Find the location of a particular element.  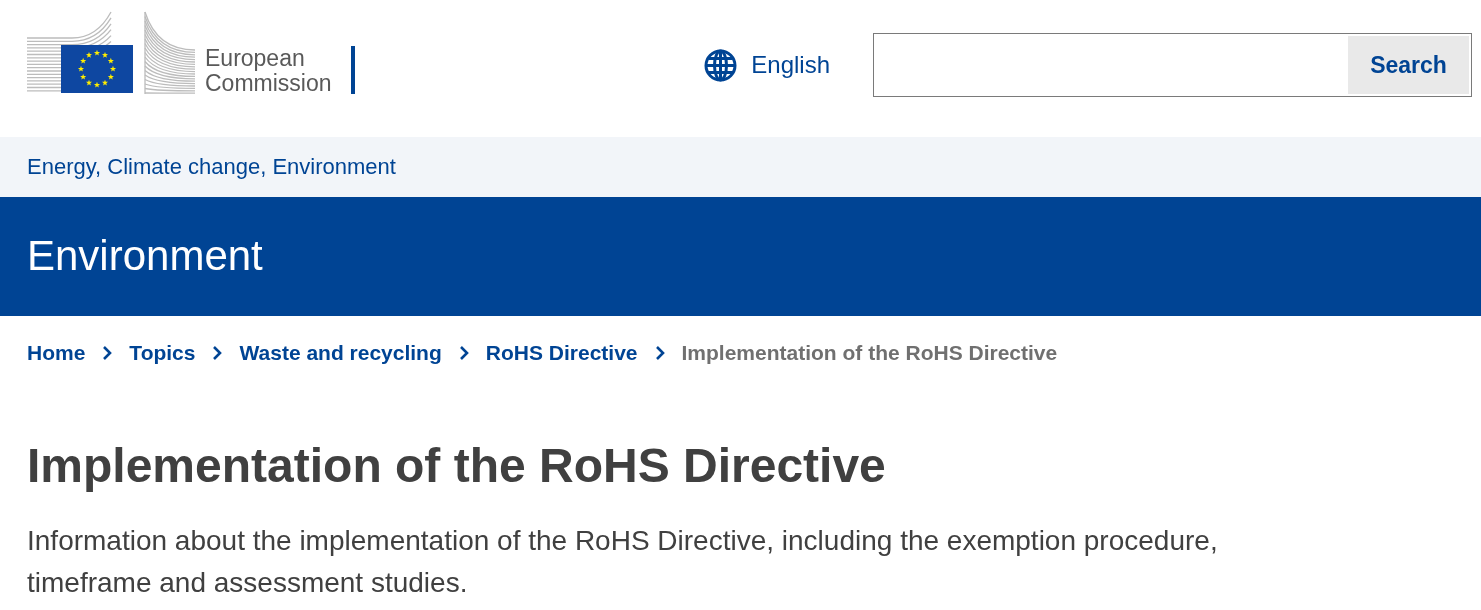

globe-icon is located at coordinates (721, 65).